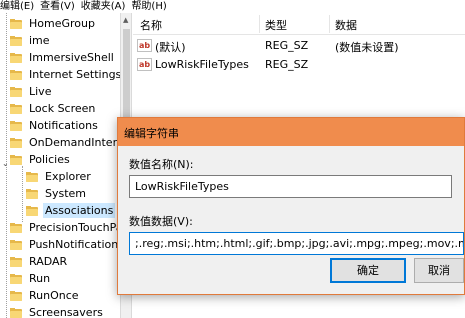  What do you see at coordinates (290, 186) in the screenshot?
I see `value-name-field: LowRiskFileTypes` at bounding box center [290, 186].